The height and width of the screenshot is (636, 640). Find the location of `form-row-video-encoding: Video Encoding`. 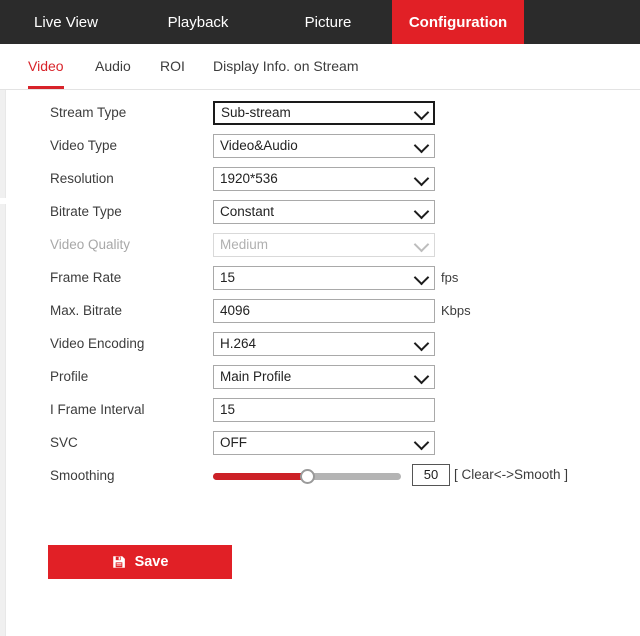

form-row-video-encoding: Video Encoding is located at coordinates (320, 343).